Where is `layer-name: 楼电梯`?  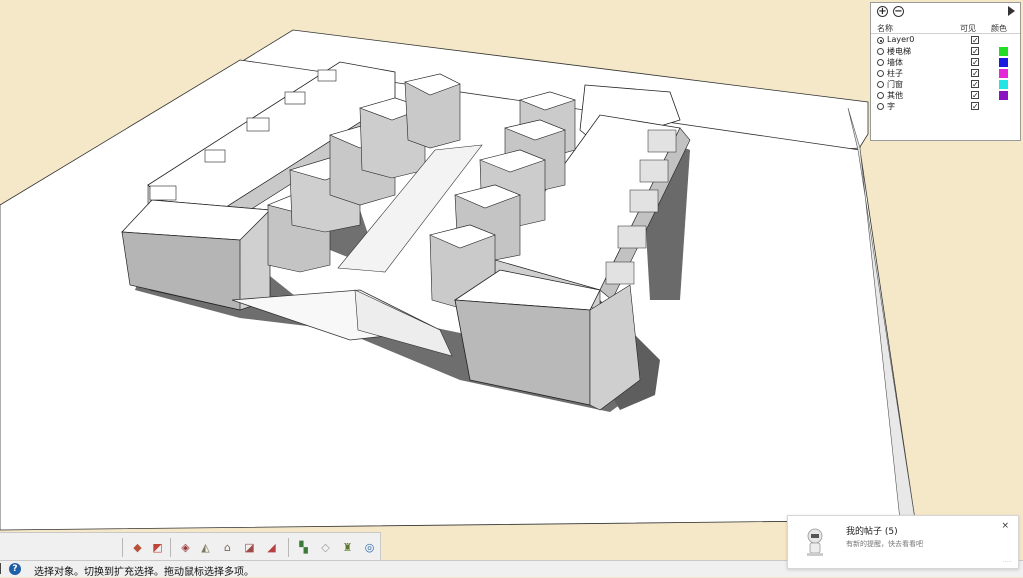 layer-name: 楼电梯 is located at coordinates (899, 51).